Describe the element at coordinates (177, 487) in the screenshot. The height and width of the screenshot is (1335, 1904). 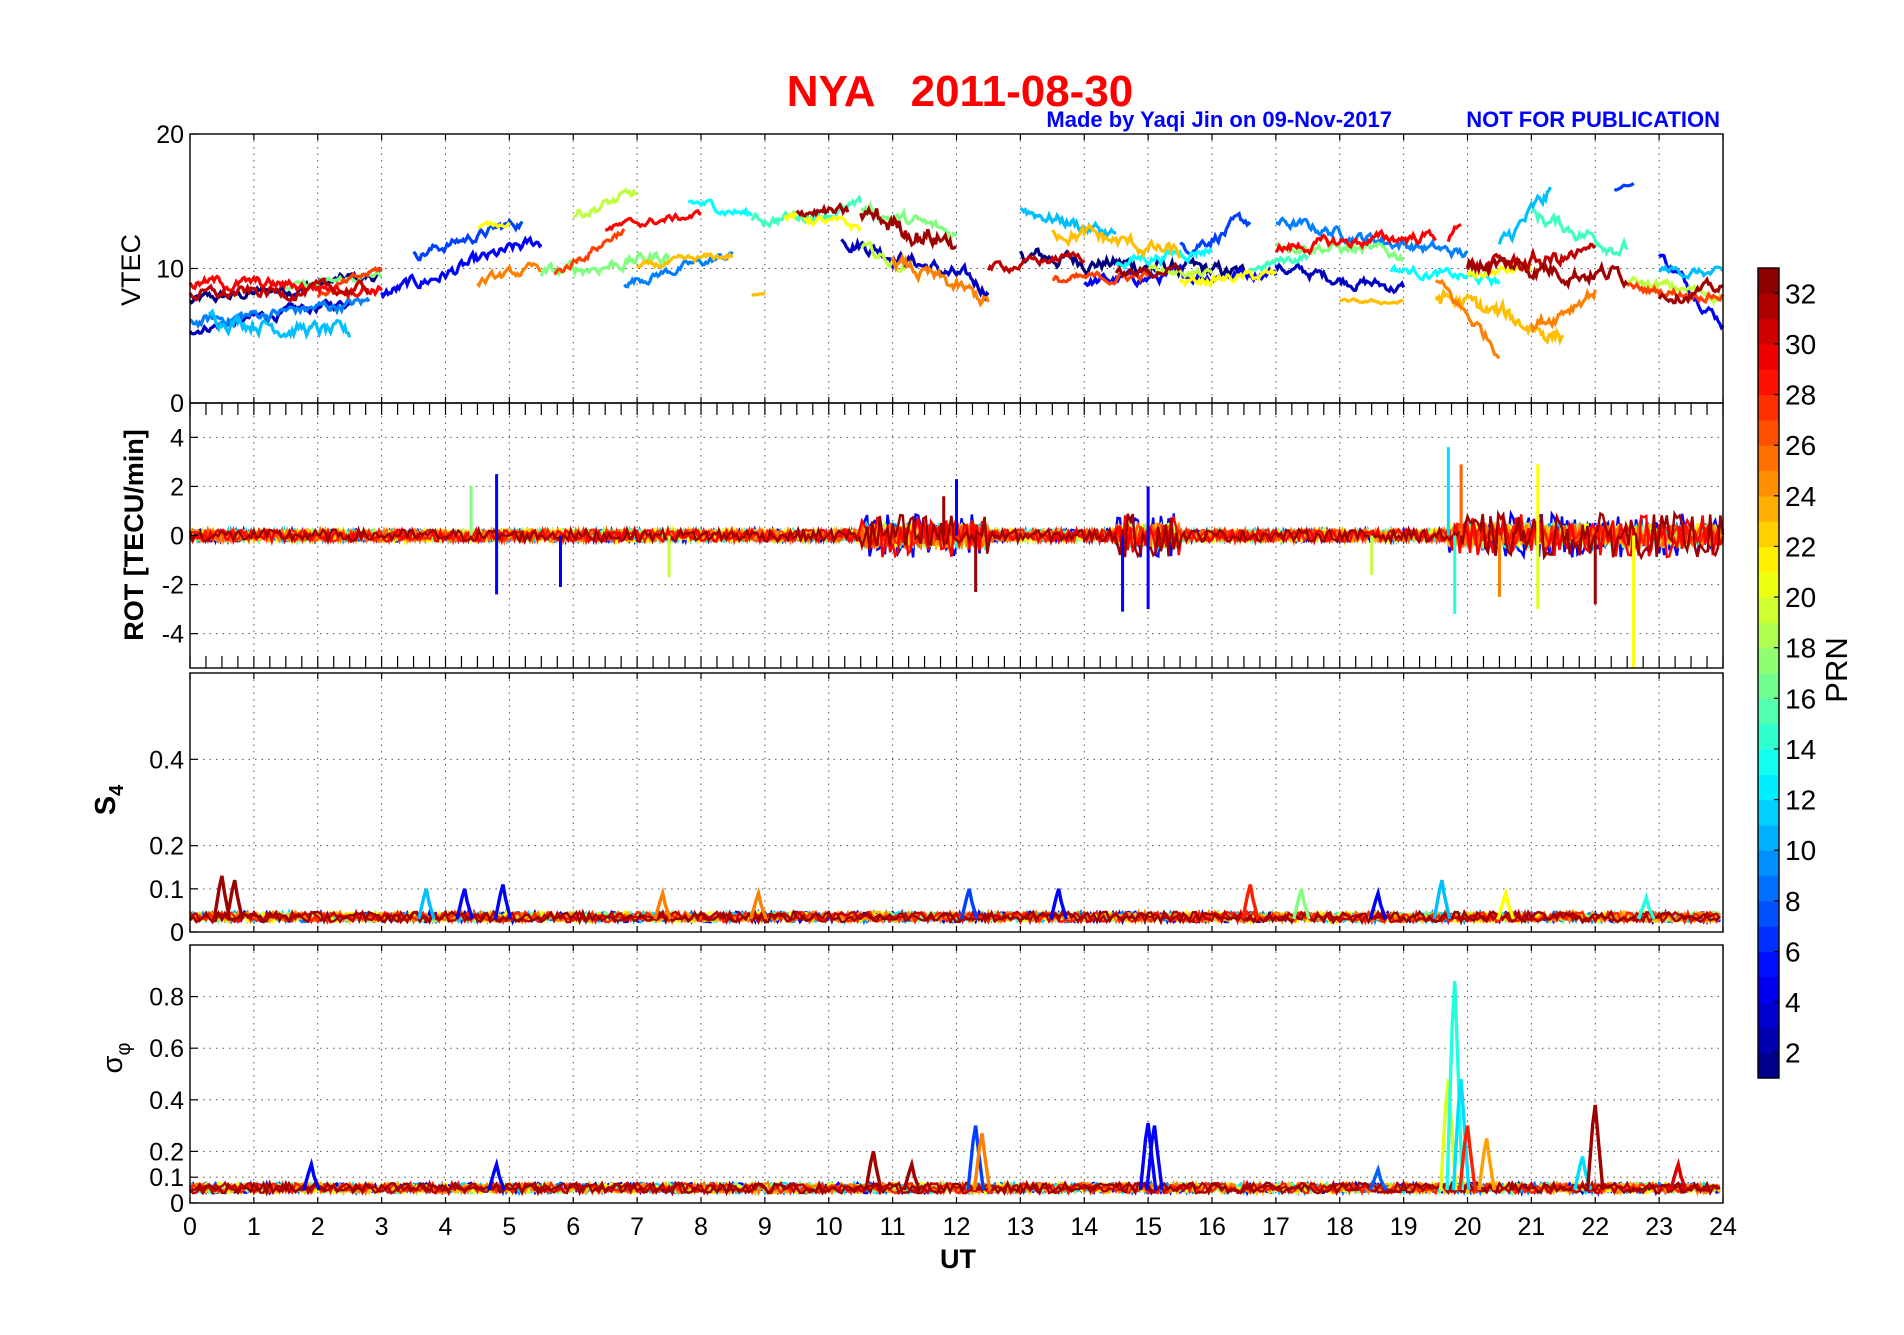
I see `y-tick-label: 2` at that location.